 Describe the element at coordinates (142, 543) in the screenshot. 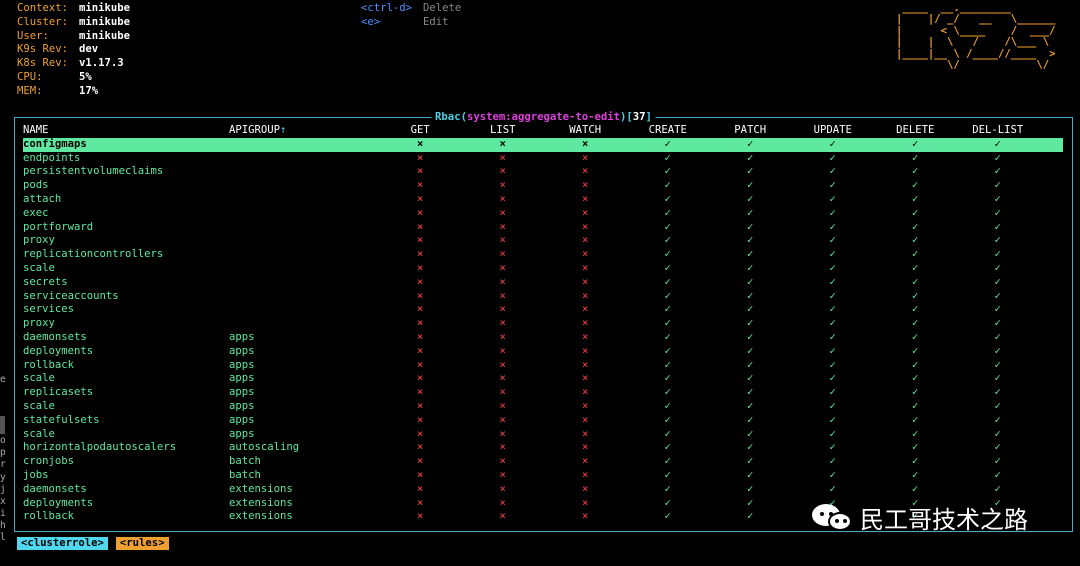

I see `crumb-rules: <rules>` at that location.